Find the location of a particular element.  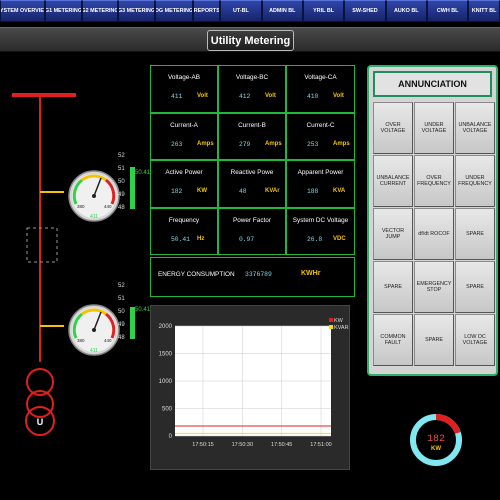

busbar is located at coordinates (44, 95).